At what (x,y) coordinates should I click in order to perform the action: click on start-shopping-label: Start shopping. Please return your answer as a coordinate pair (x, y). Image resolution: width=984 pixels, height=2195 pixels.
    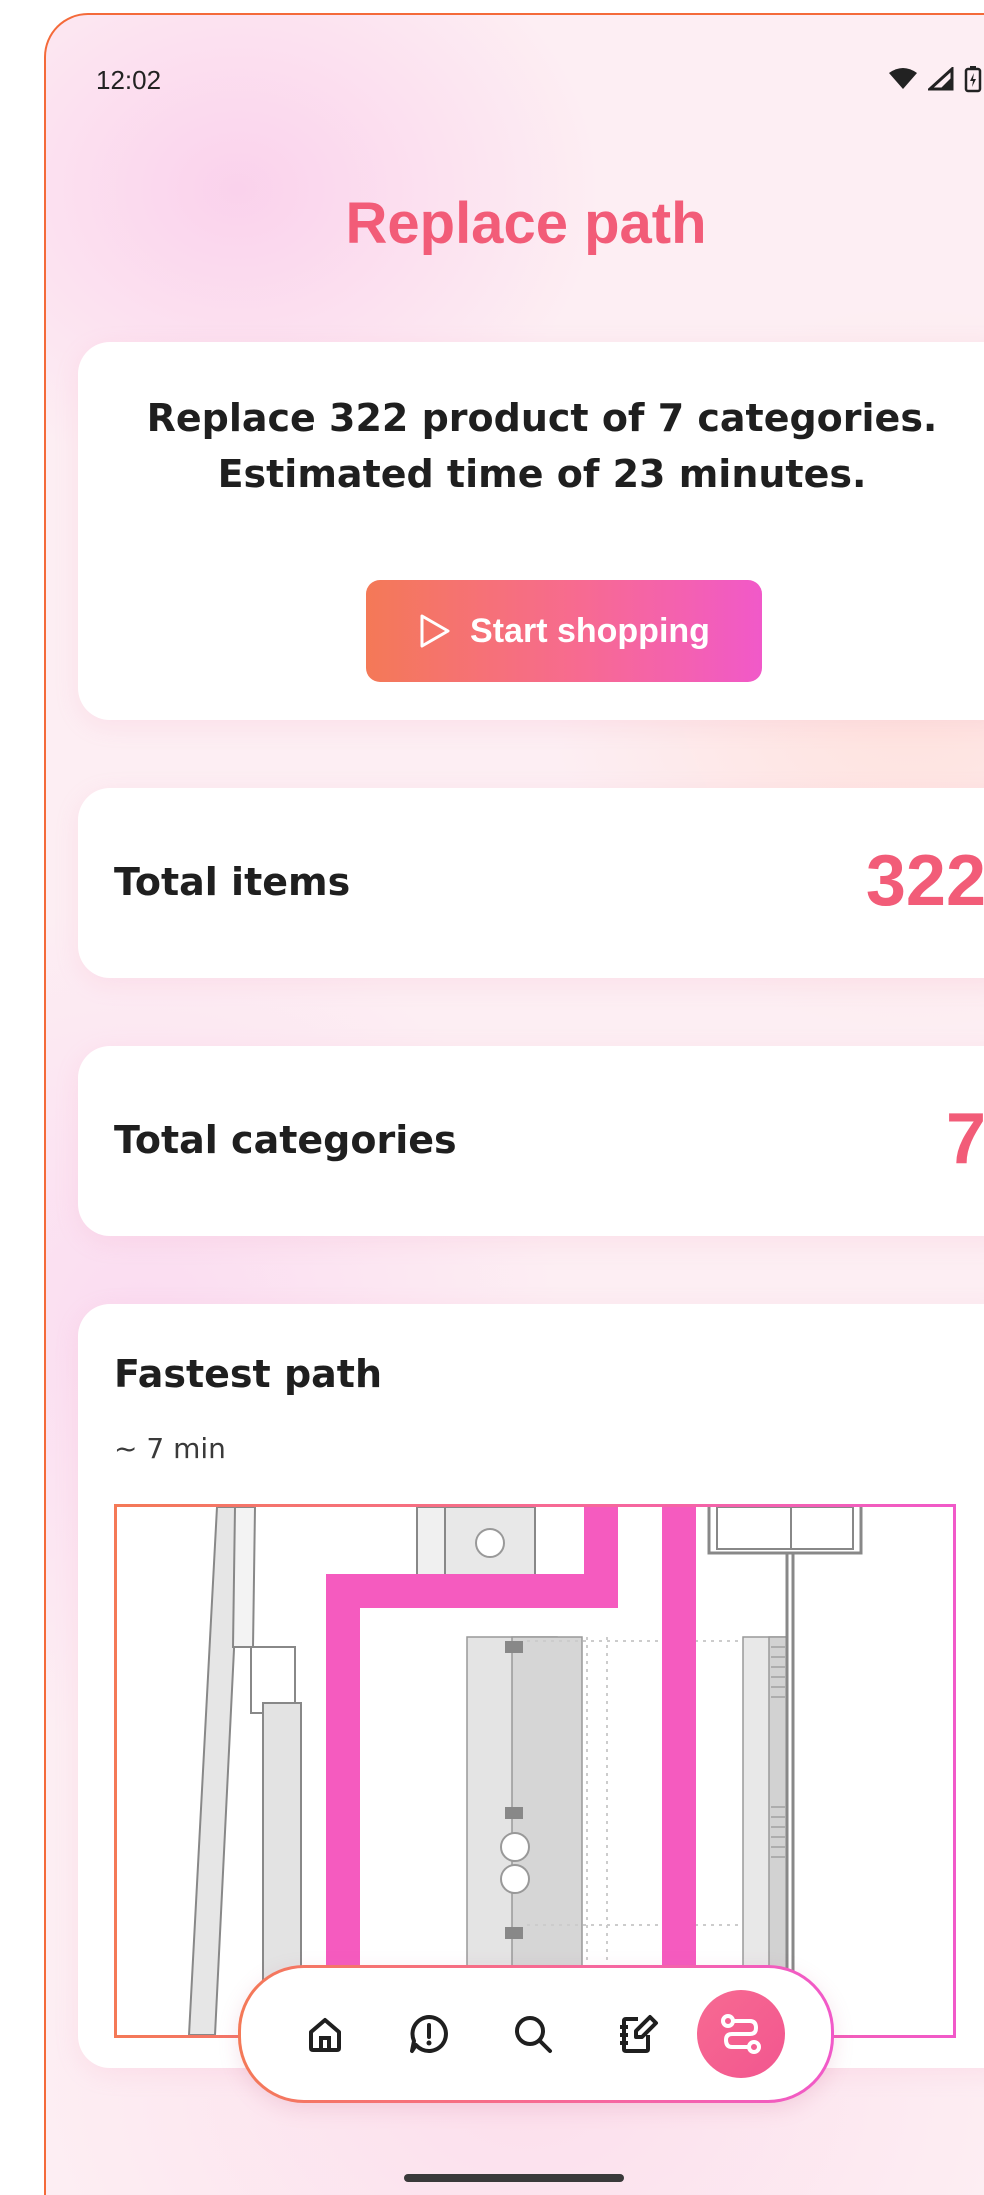
    Looking at the image, I should click on (590, 630).